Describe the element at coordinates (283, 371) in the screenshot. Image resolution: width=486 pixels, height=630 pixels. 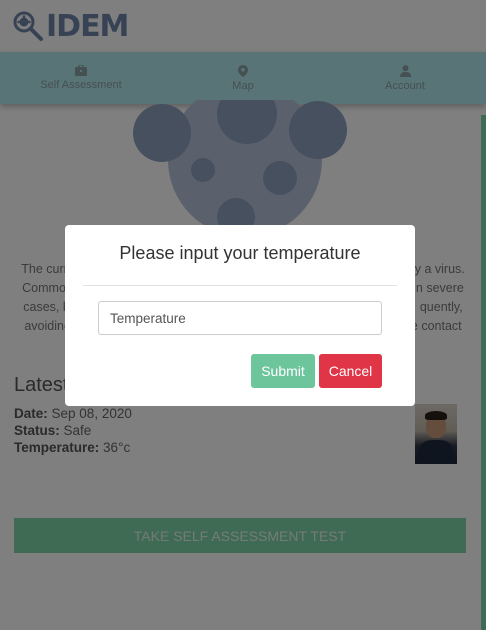
I see `submit-button: Submit` at that location.